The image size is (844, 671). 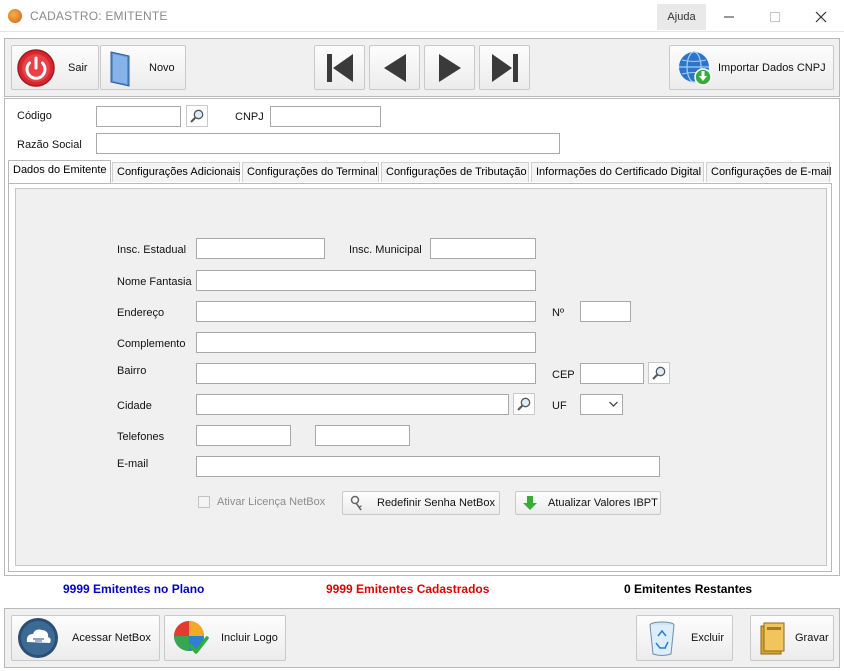 I want to click on minimize-button, so click(x=729, y=17).